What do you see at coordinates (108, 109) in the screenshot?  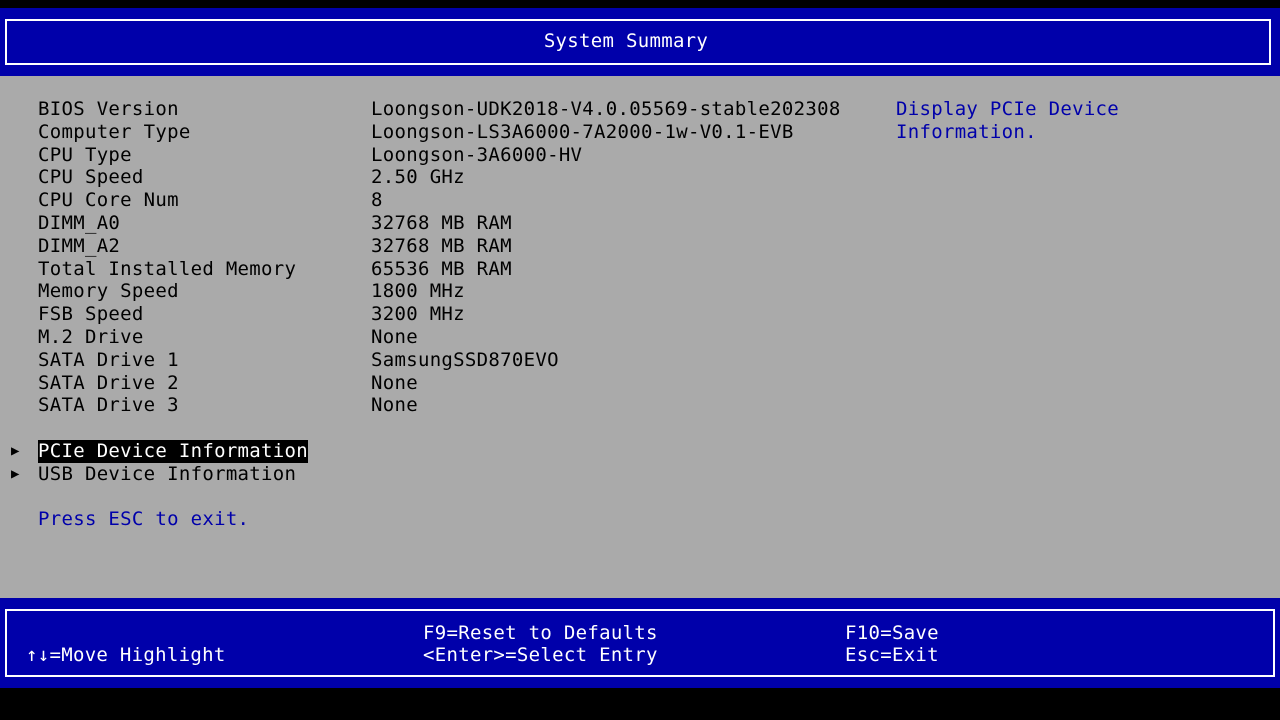 I see `info-label: BIOS Version` at bounding box center [108, 109].